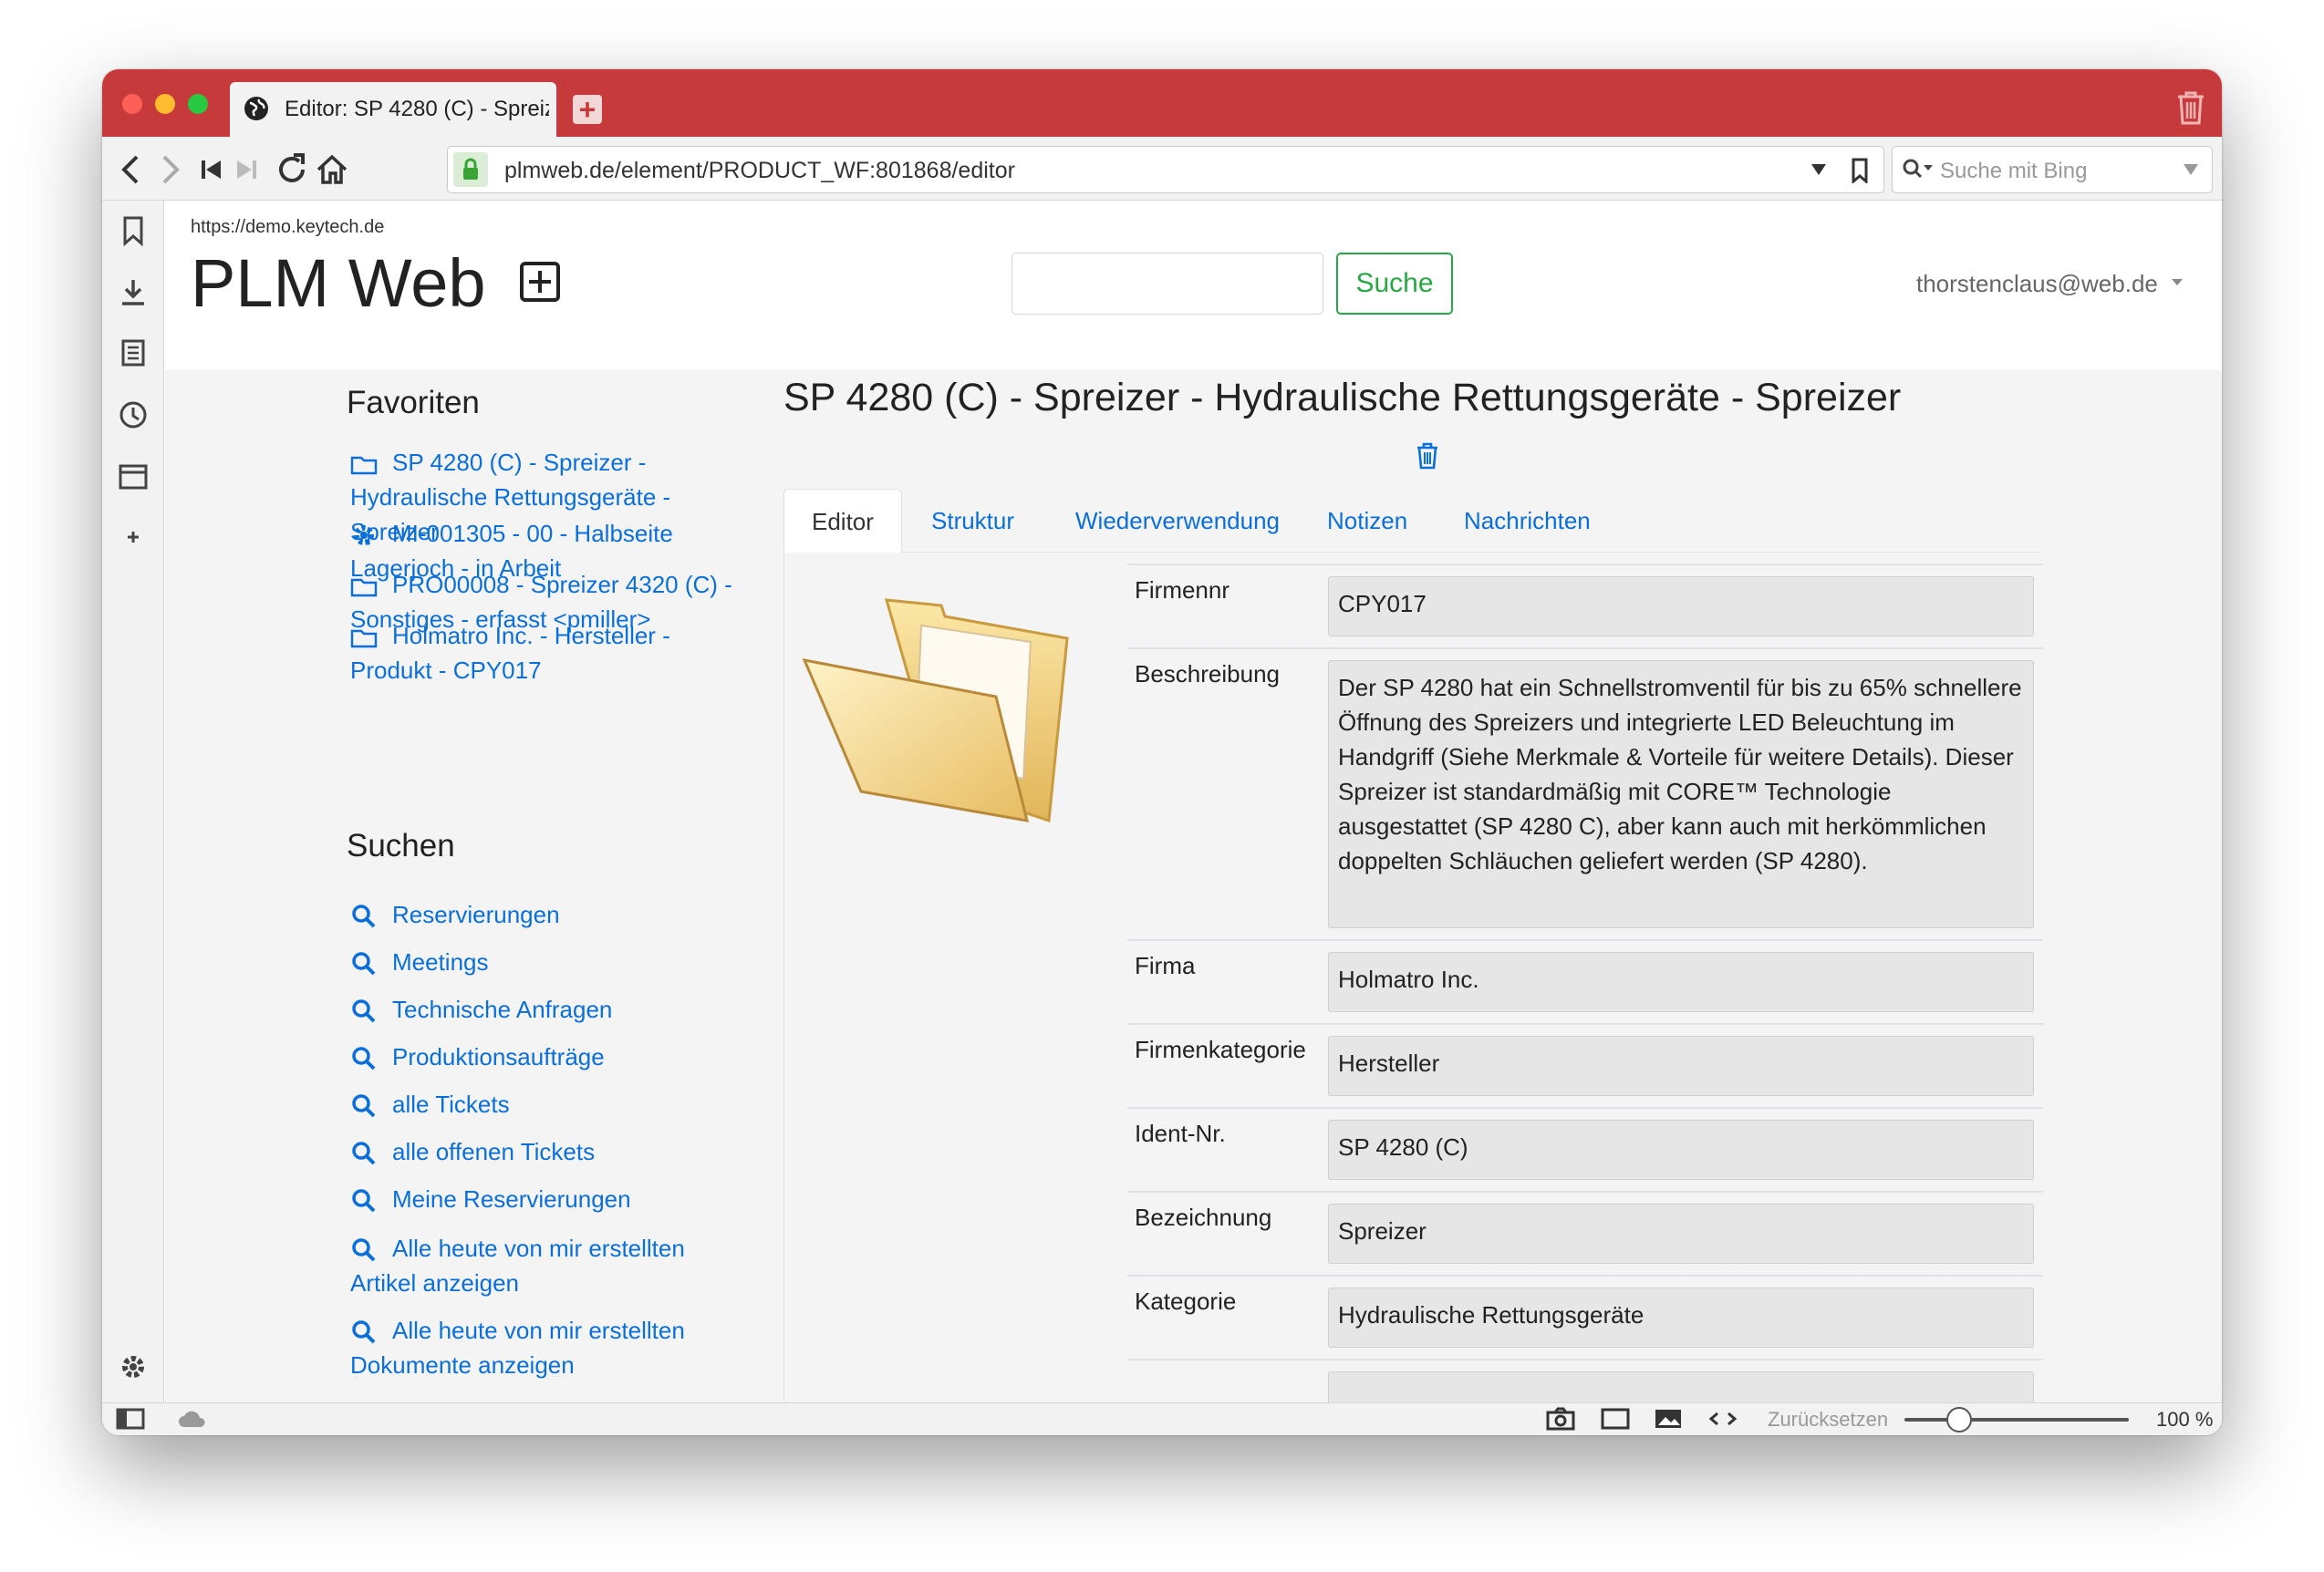  What do you see at coordinates (132, 170) in the screenshot?
I see `back-icon` at bounding box center [132, 170].